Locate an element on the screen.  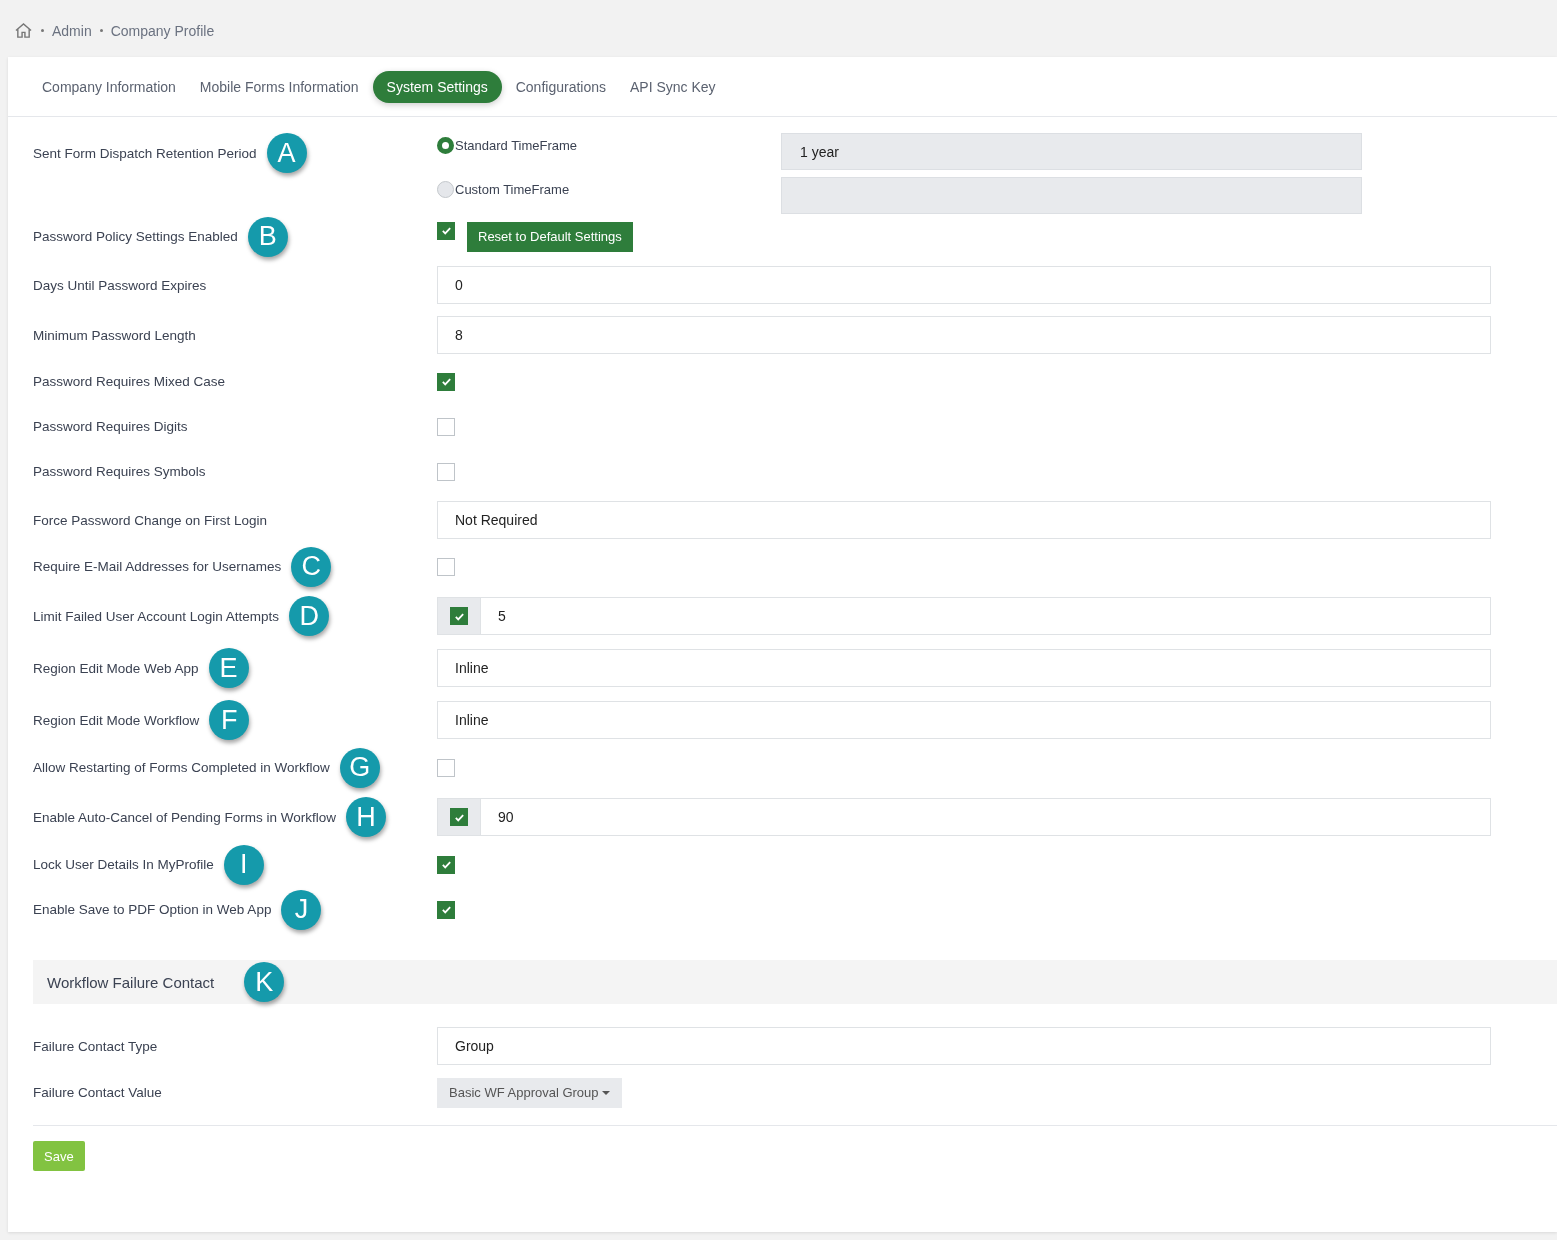
section-title: Workflow Failure Contact is located at coordinates (131, 982).